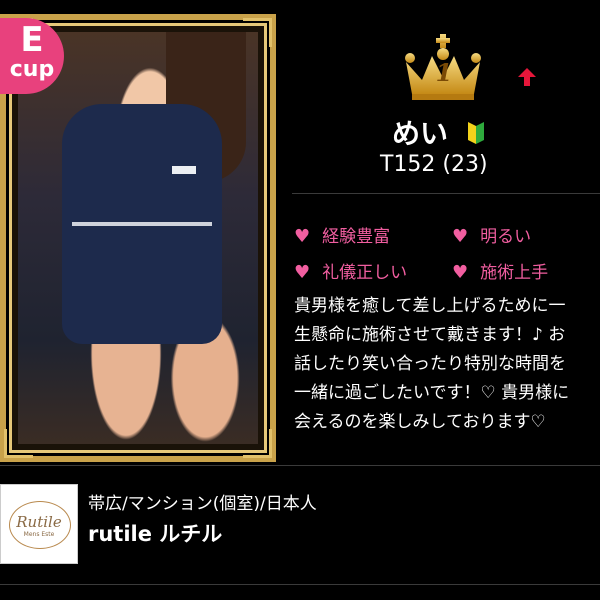  What do you see at coordinates (500, 272) in the screenshot?
I see `feature-tag: ♥ 施術上手` at bounding box center [500, 272].